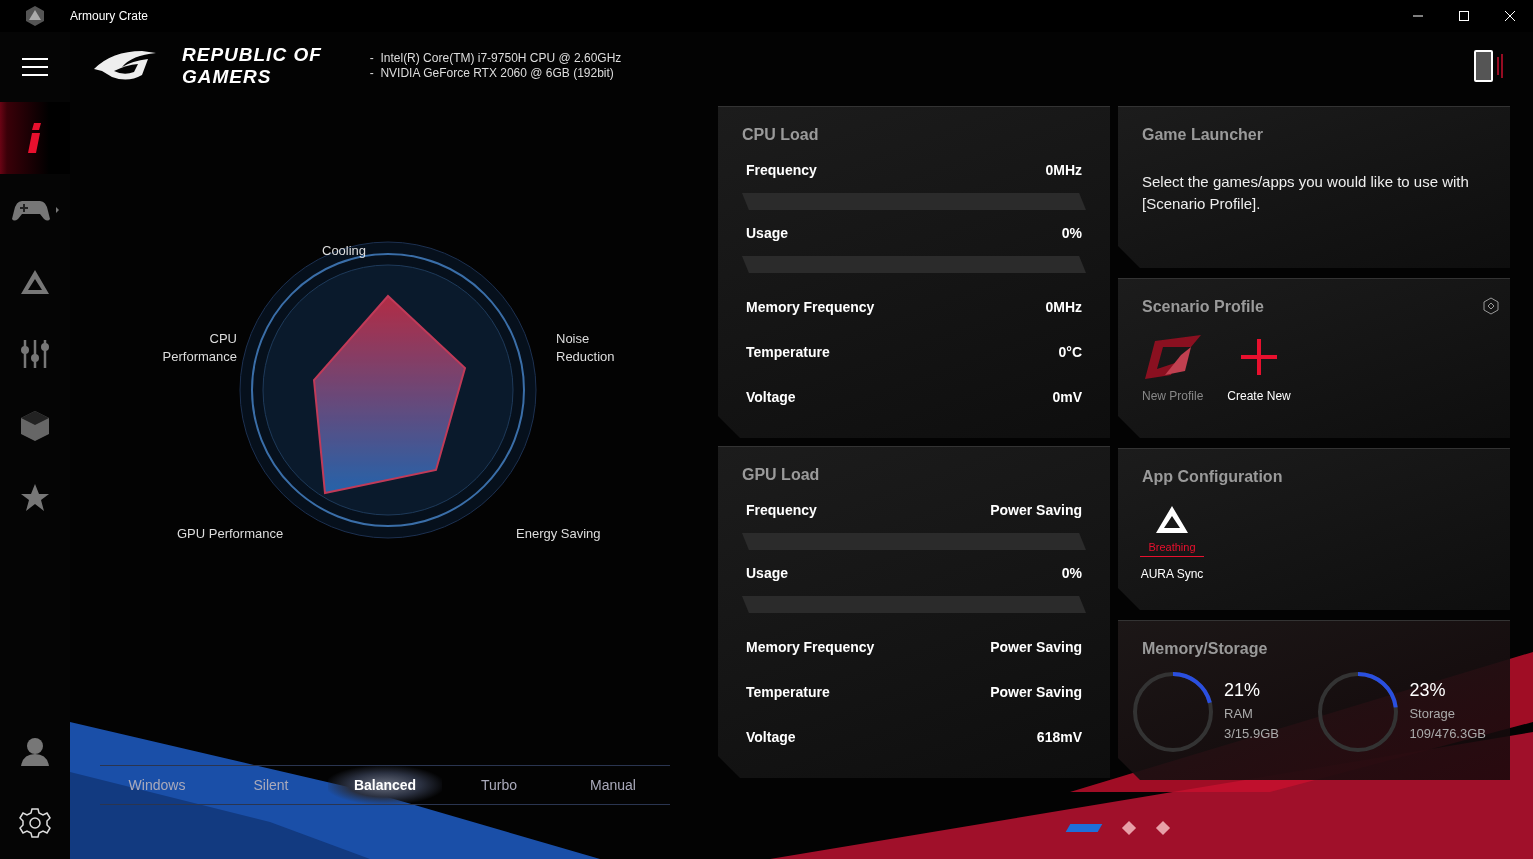  What do you see at coordinates (1491, 306) in the screenshot?
I see `settings-icon` at bounding box center [1491, 306].